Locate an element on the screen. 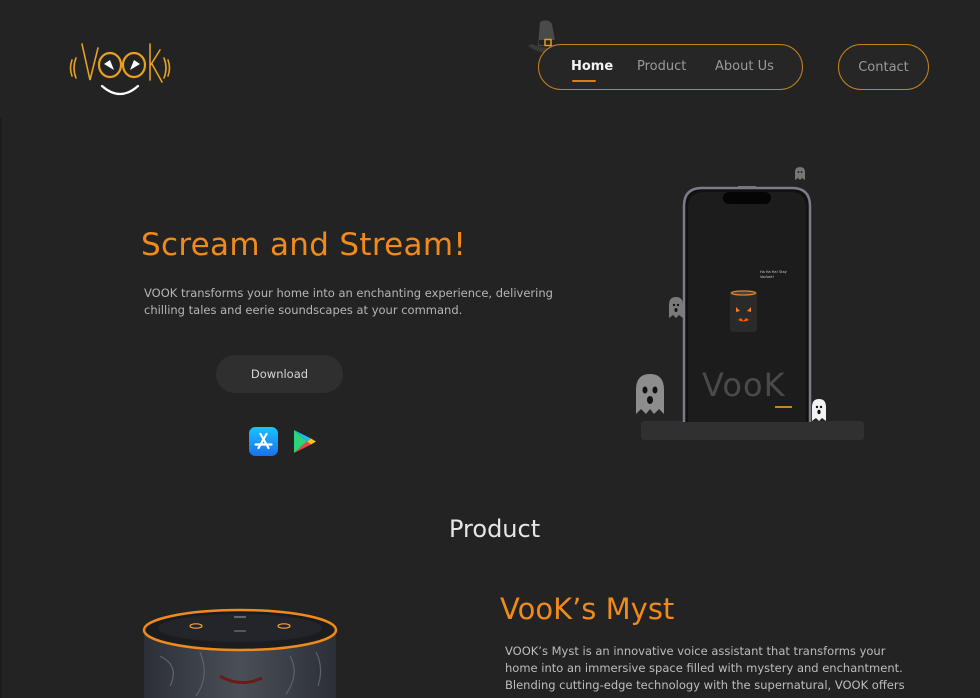 This screenshot has height=698, width=980. nav-about-link: About Us is located at coordinates (744, 66).